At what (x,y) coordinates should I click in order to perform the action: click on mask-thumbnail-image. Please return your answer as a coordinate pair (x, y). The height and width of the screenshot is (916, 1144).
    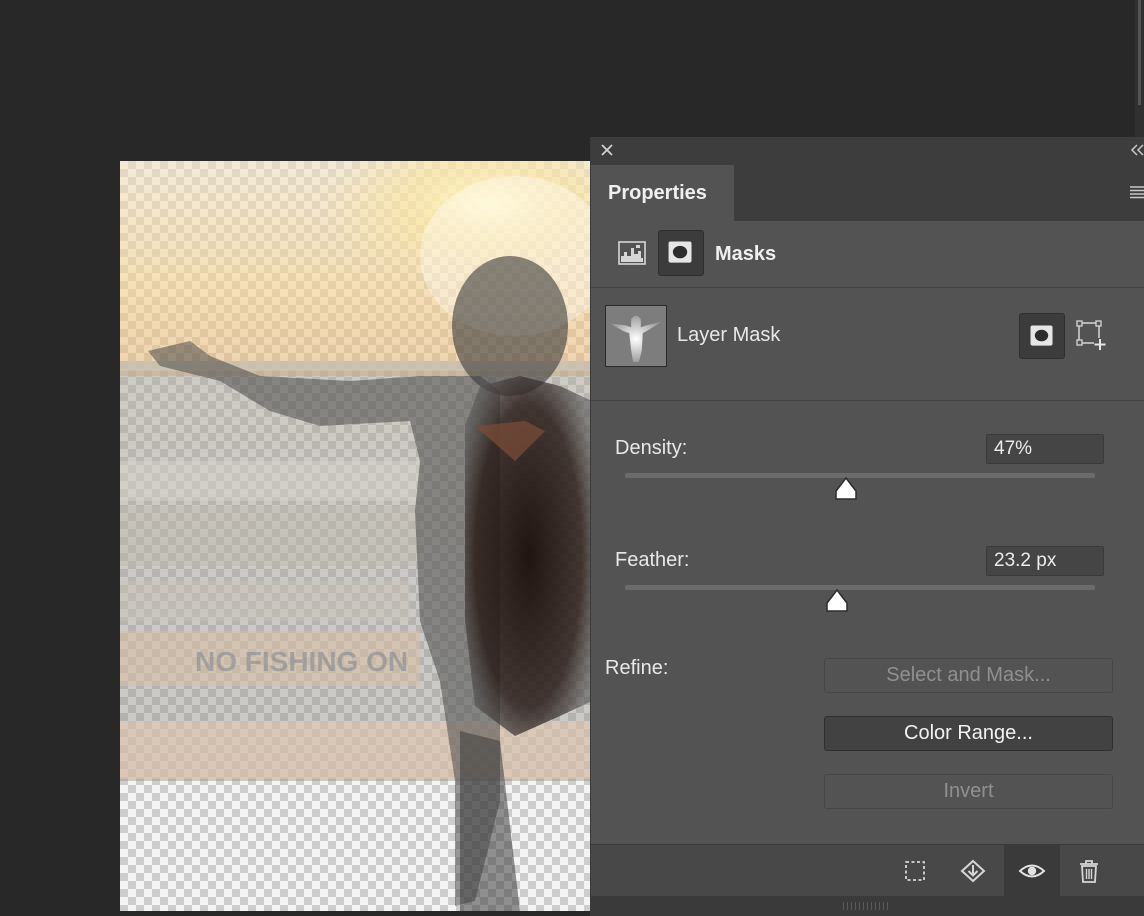
    Looking at the image, I should click on (636, 336).